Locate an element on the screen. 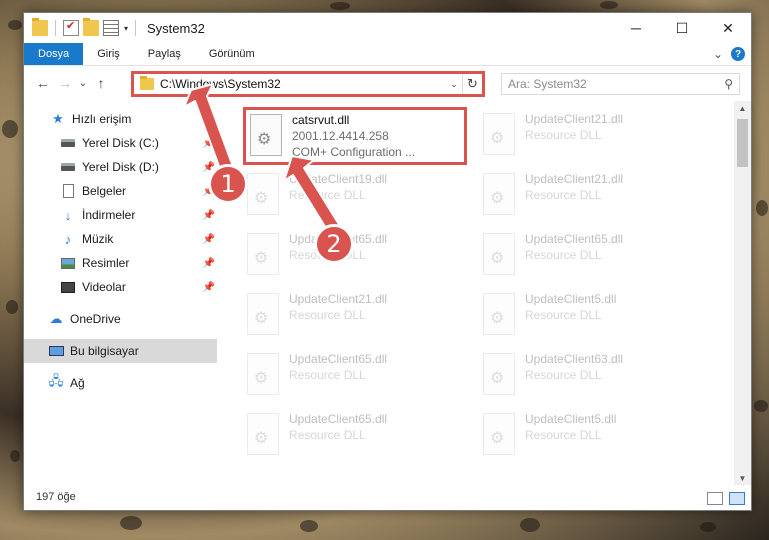 This screenshot has height=540, width=769. annotation-arrows is located at coordinates (262, 158).